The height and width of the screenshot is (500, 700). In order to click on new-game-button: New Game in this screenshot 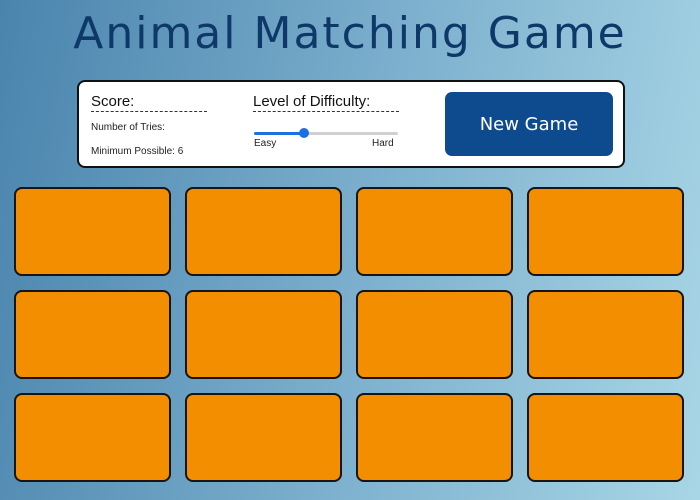, I will do `click(529, 124)`.